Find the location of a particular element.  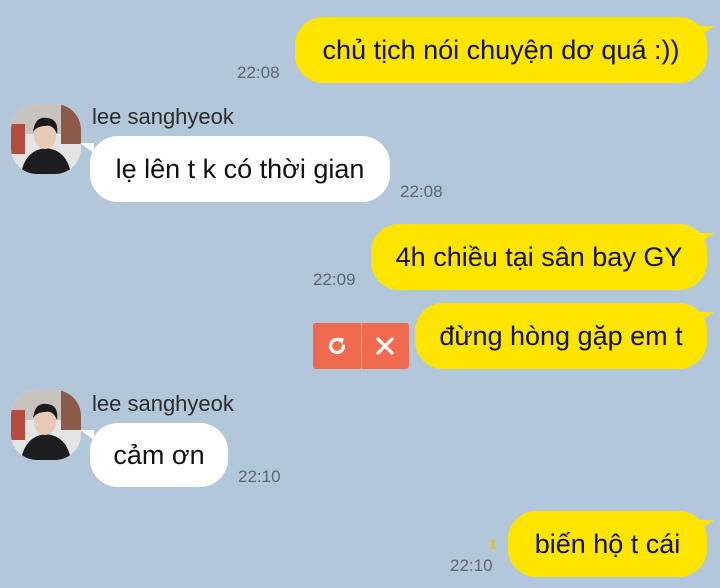

my-message-bubble: 4h chiều tại sân bay GY is located at coordinates (539, 257).